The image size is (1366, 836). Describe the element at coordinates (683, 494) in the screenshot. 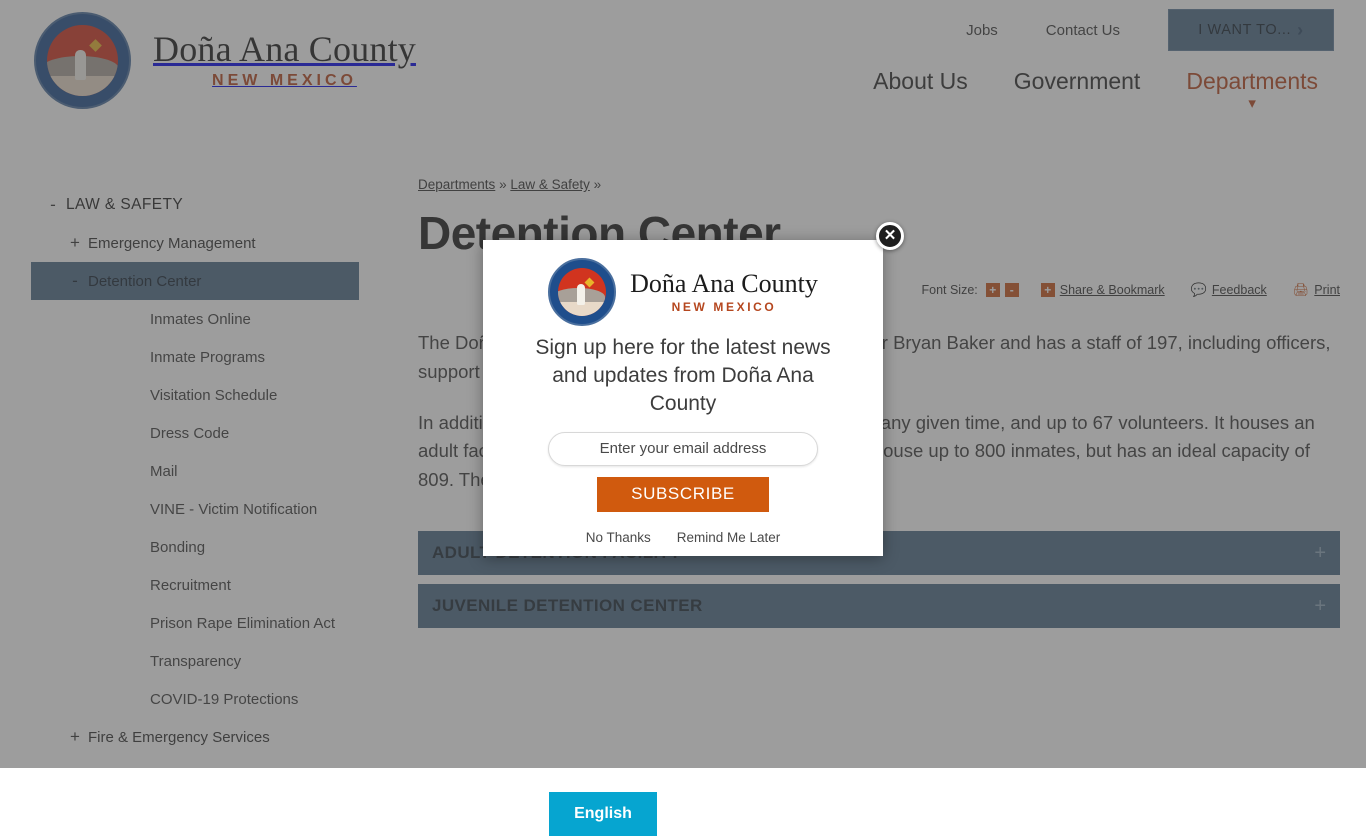

I see `subscribe-button: SUBSCRIBE` at that location.